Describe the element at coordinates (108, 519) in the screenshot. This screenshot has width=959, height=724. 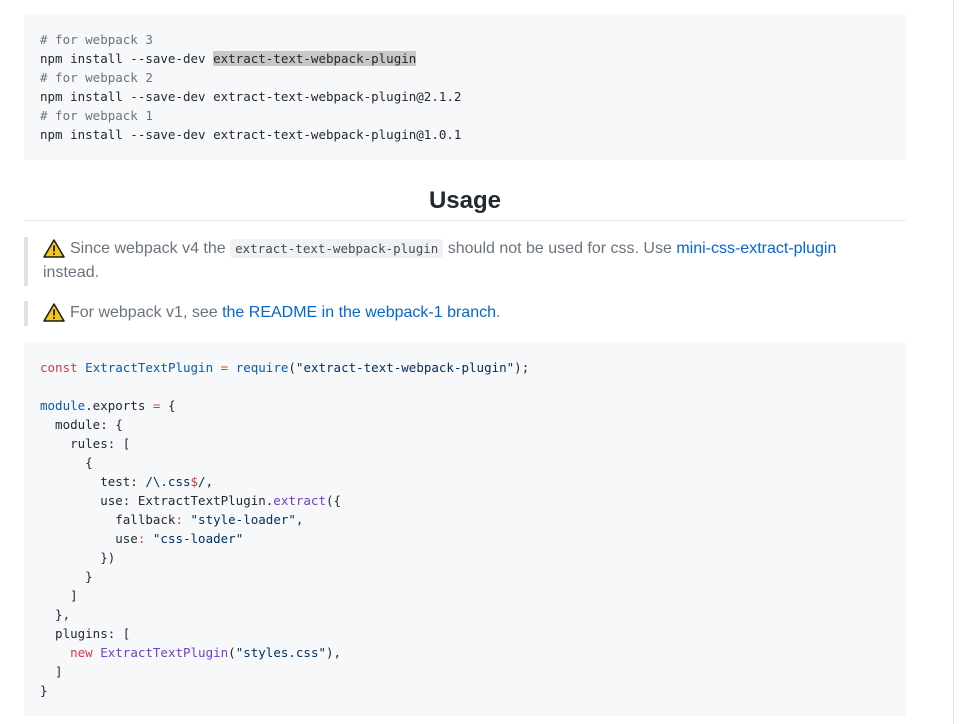
I see `code-text: fallback` at that location.